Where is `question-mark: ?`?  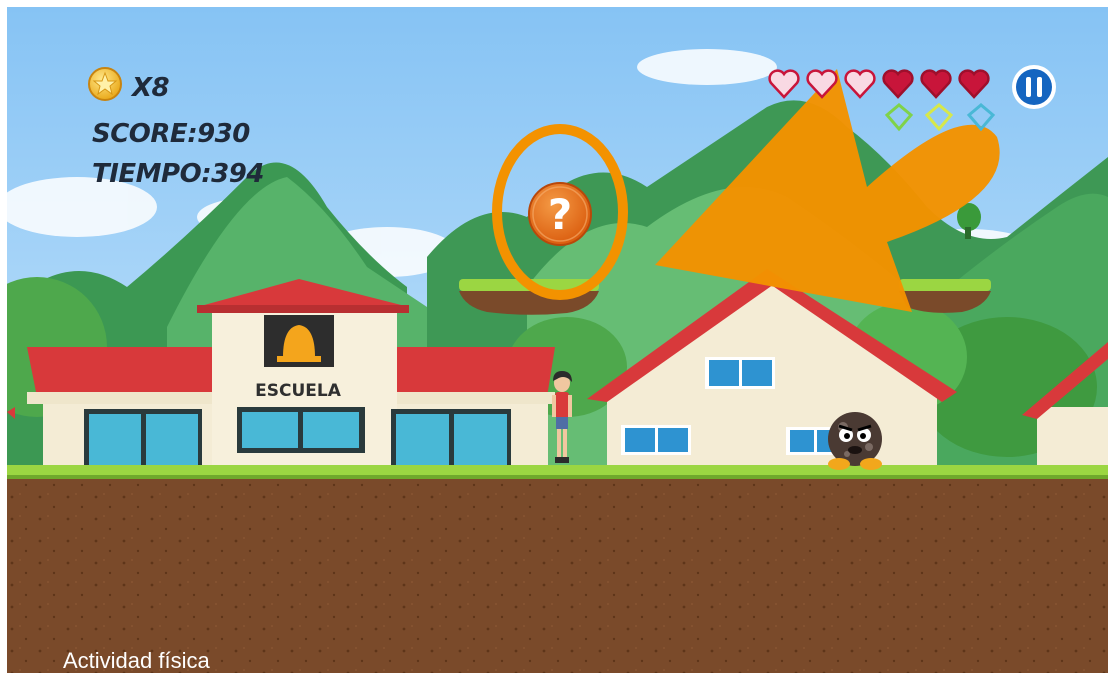 question-mark: ? is located at coordinates (560, 214).